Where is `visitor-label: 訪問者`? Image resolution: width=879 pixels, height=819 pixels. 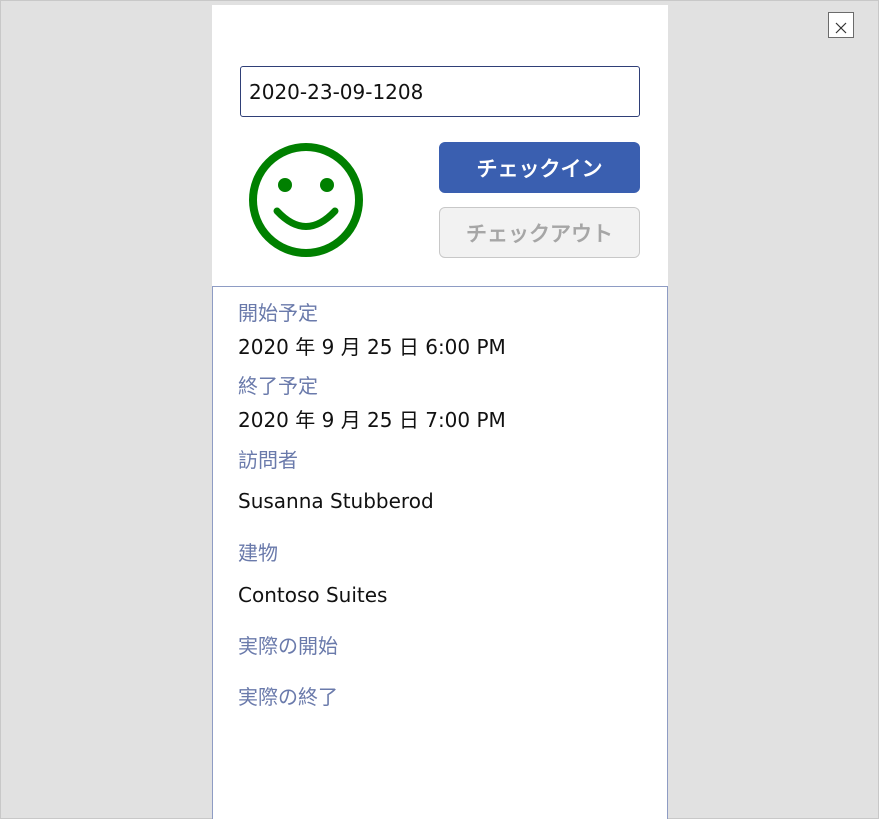
visitor-label: 訪問者 is located at coordinates (268, 460).